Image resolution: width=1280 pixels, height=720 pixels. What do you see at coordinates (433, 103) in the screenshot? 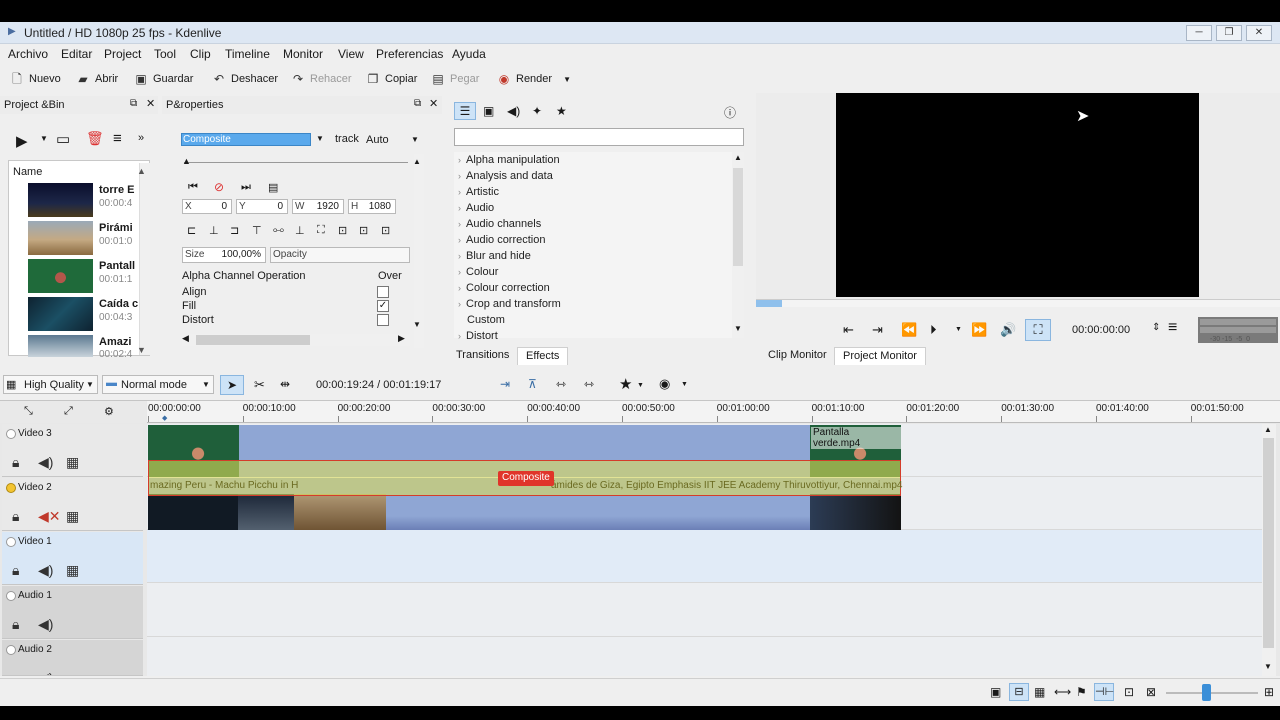
I see `close-icon: ✕` at bounding box center [433, 103].